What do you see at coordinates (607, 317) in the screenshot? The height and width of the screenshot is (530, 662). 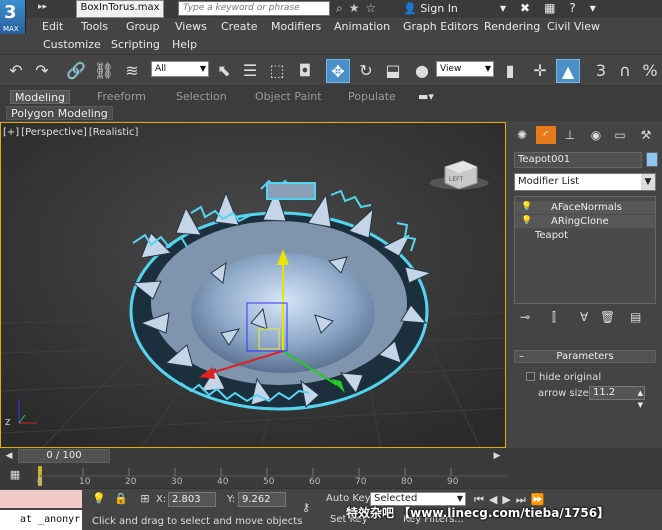 I see `remove-modifier-icon: 🗑` at bounding box center [607, 317].